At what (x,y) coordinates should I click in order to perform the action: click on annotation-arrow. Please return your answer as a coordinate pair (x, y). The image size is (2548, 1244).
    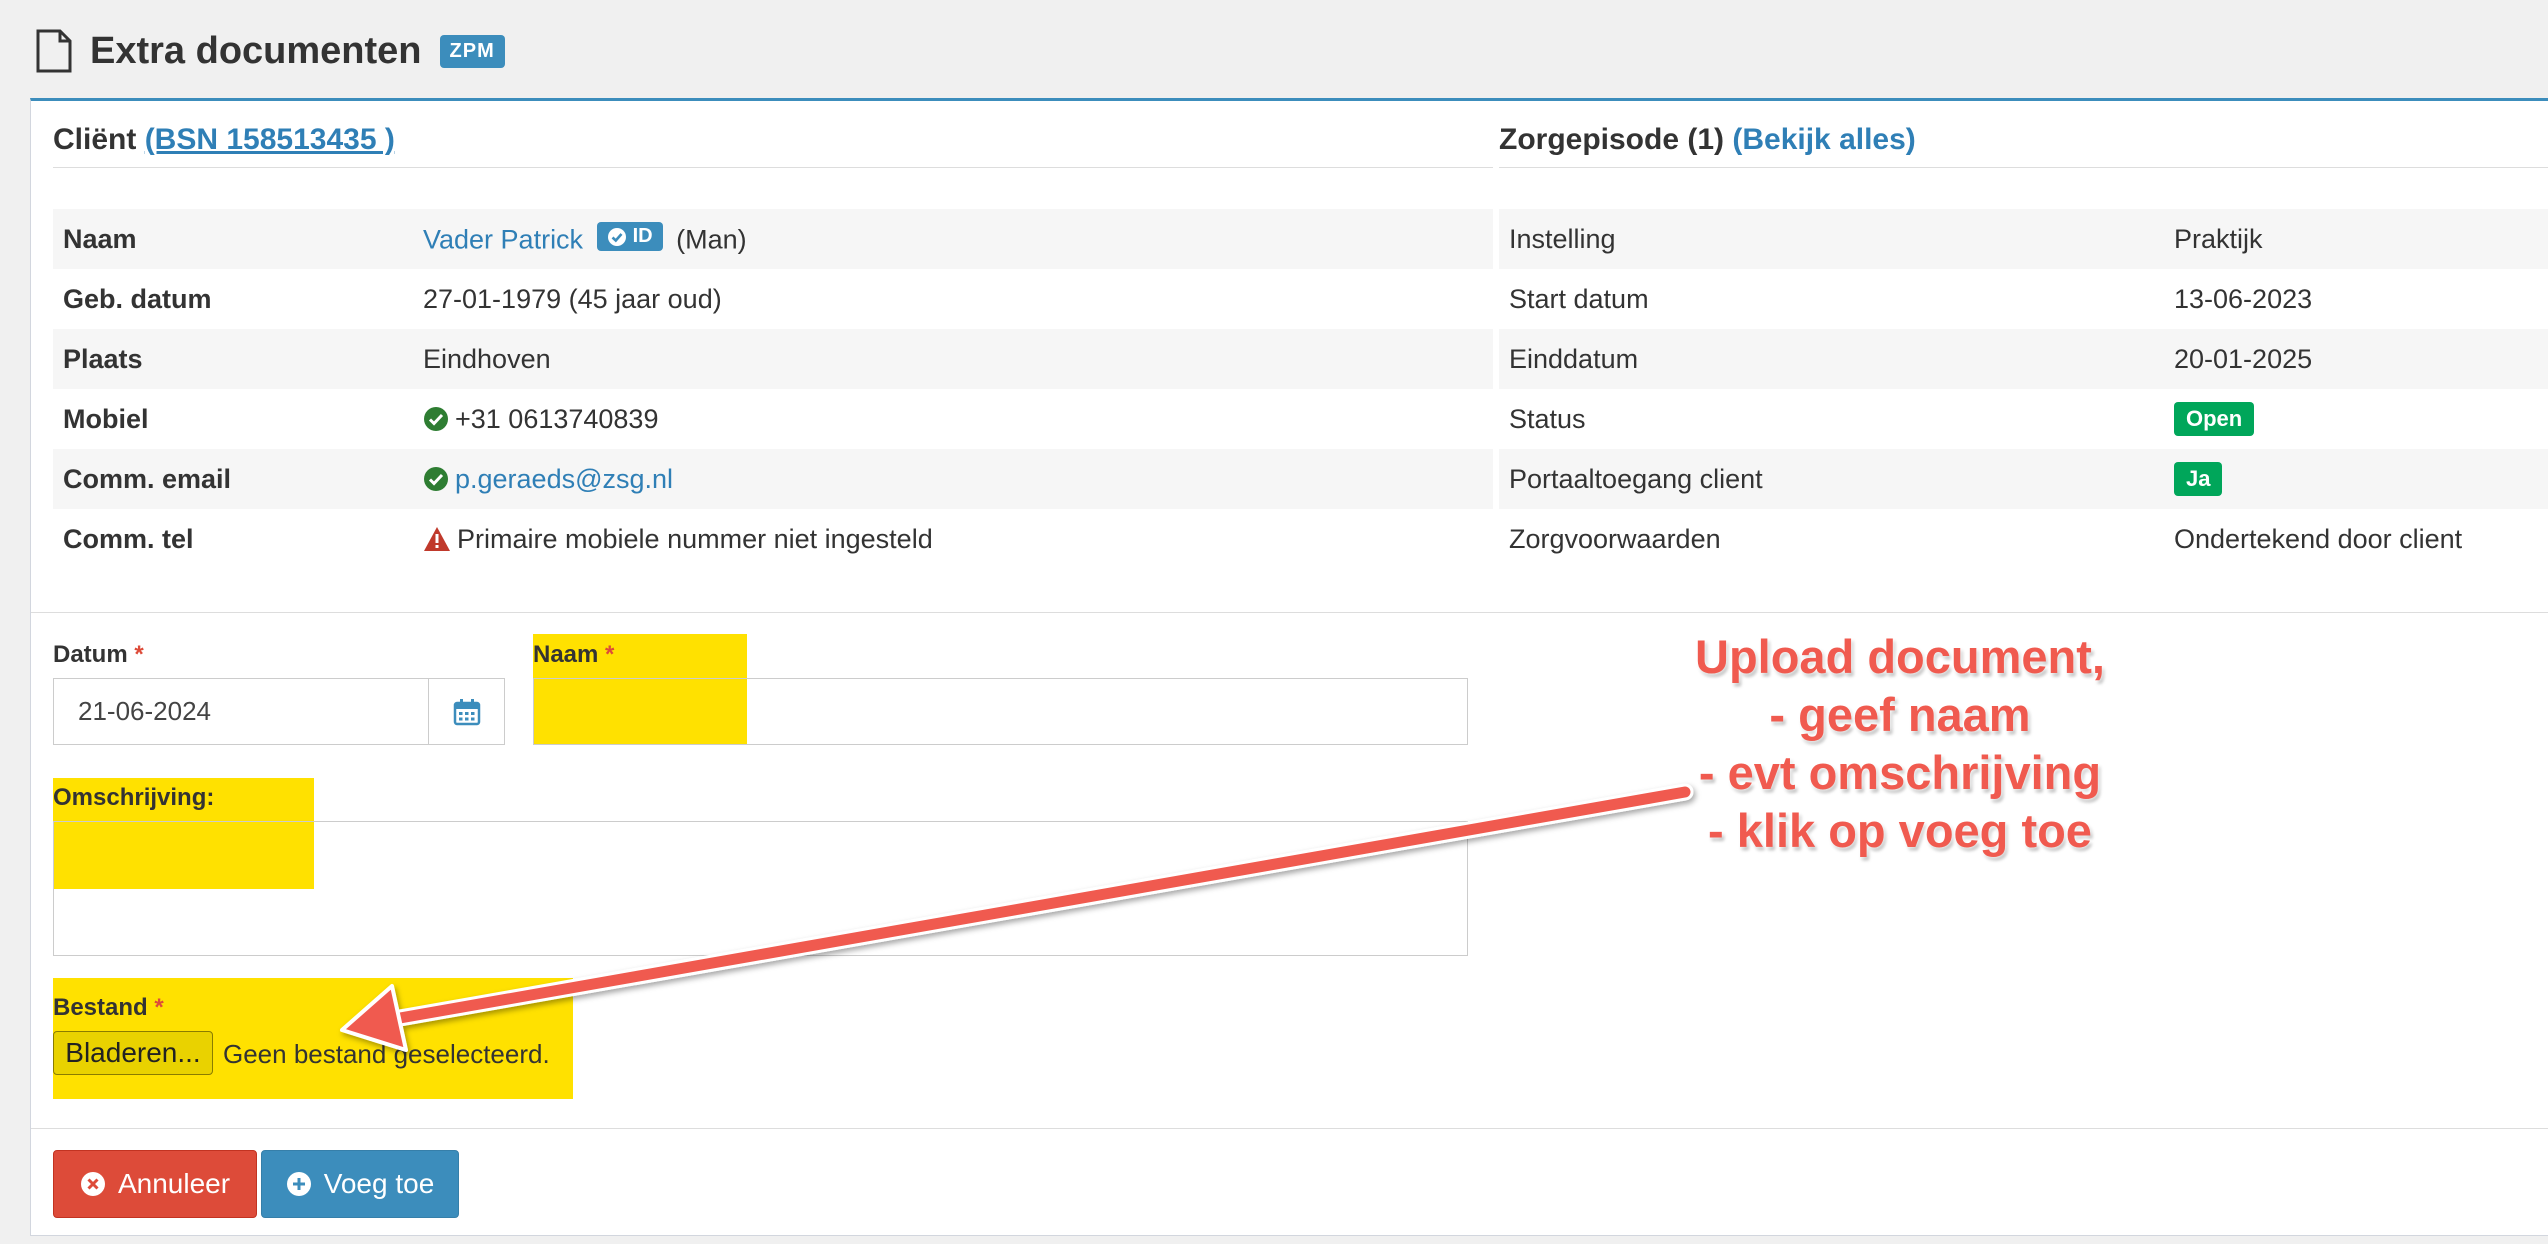
    Looking at the image, I should click on (1017, 917).